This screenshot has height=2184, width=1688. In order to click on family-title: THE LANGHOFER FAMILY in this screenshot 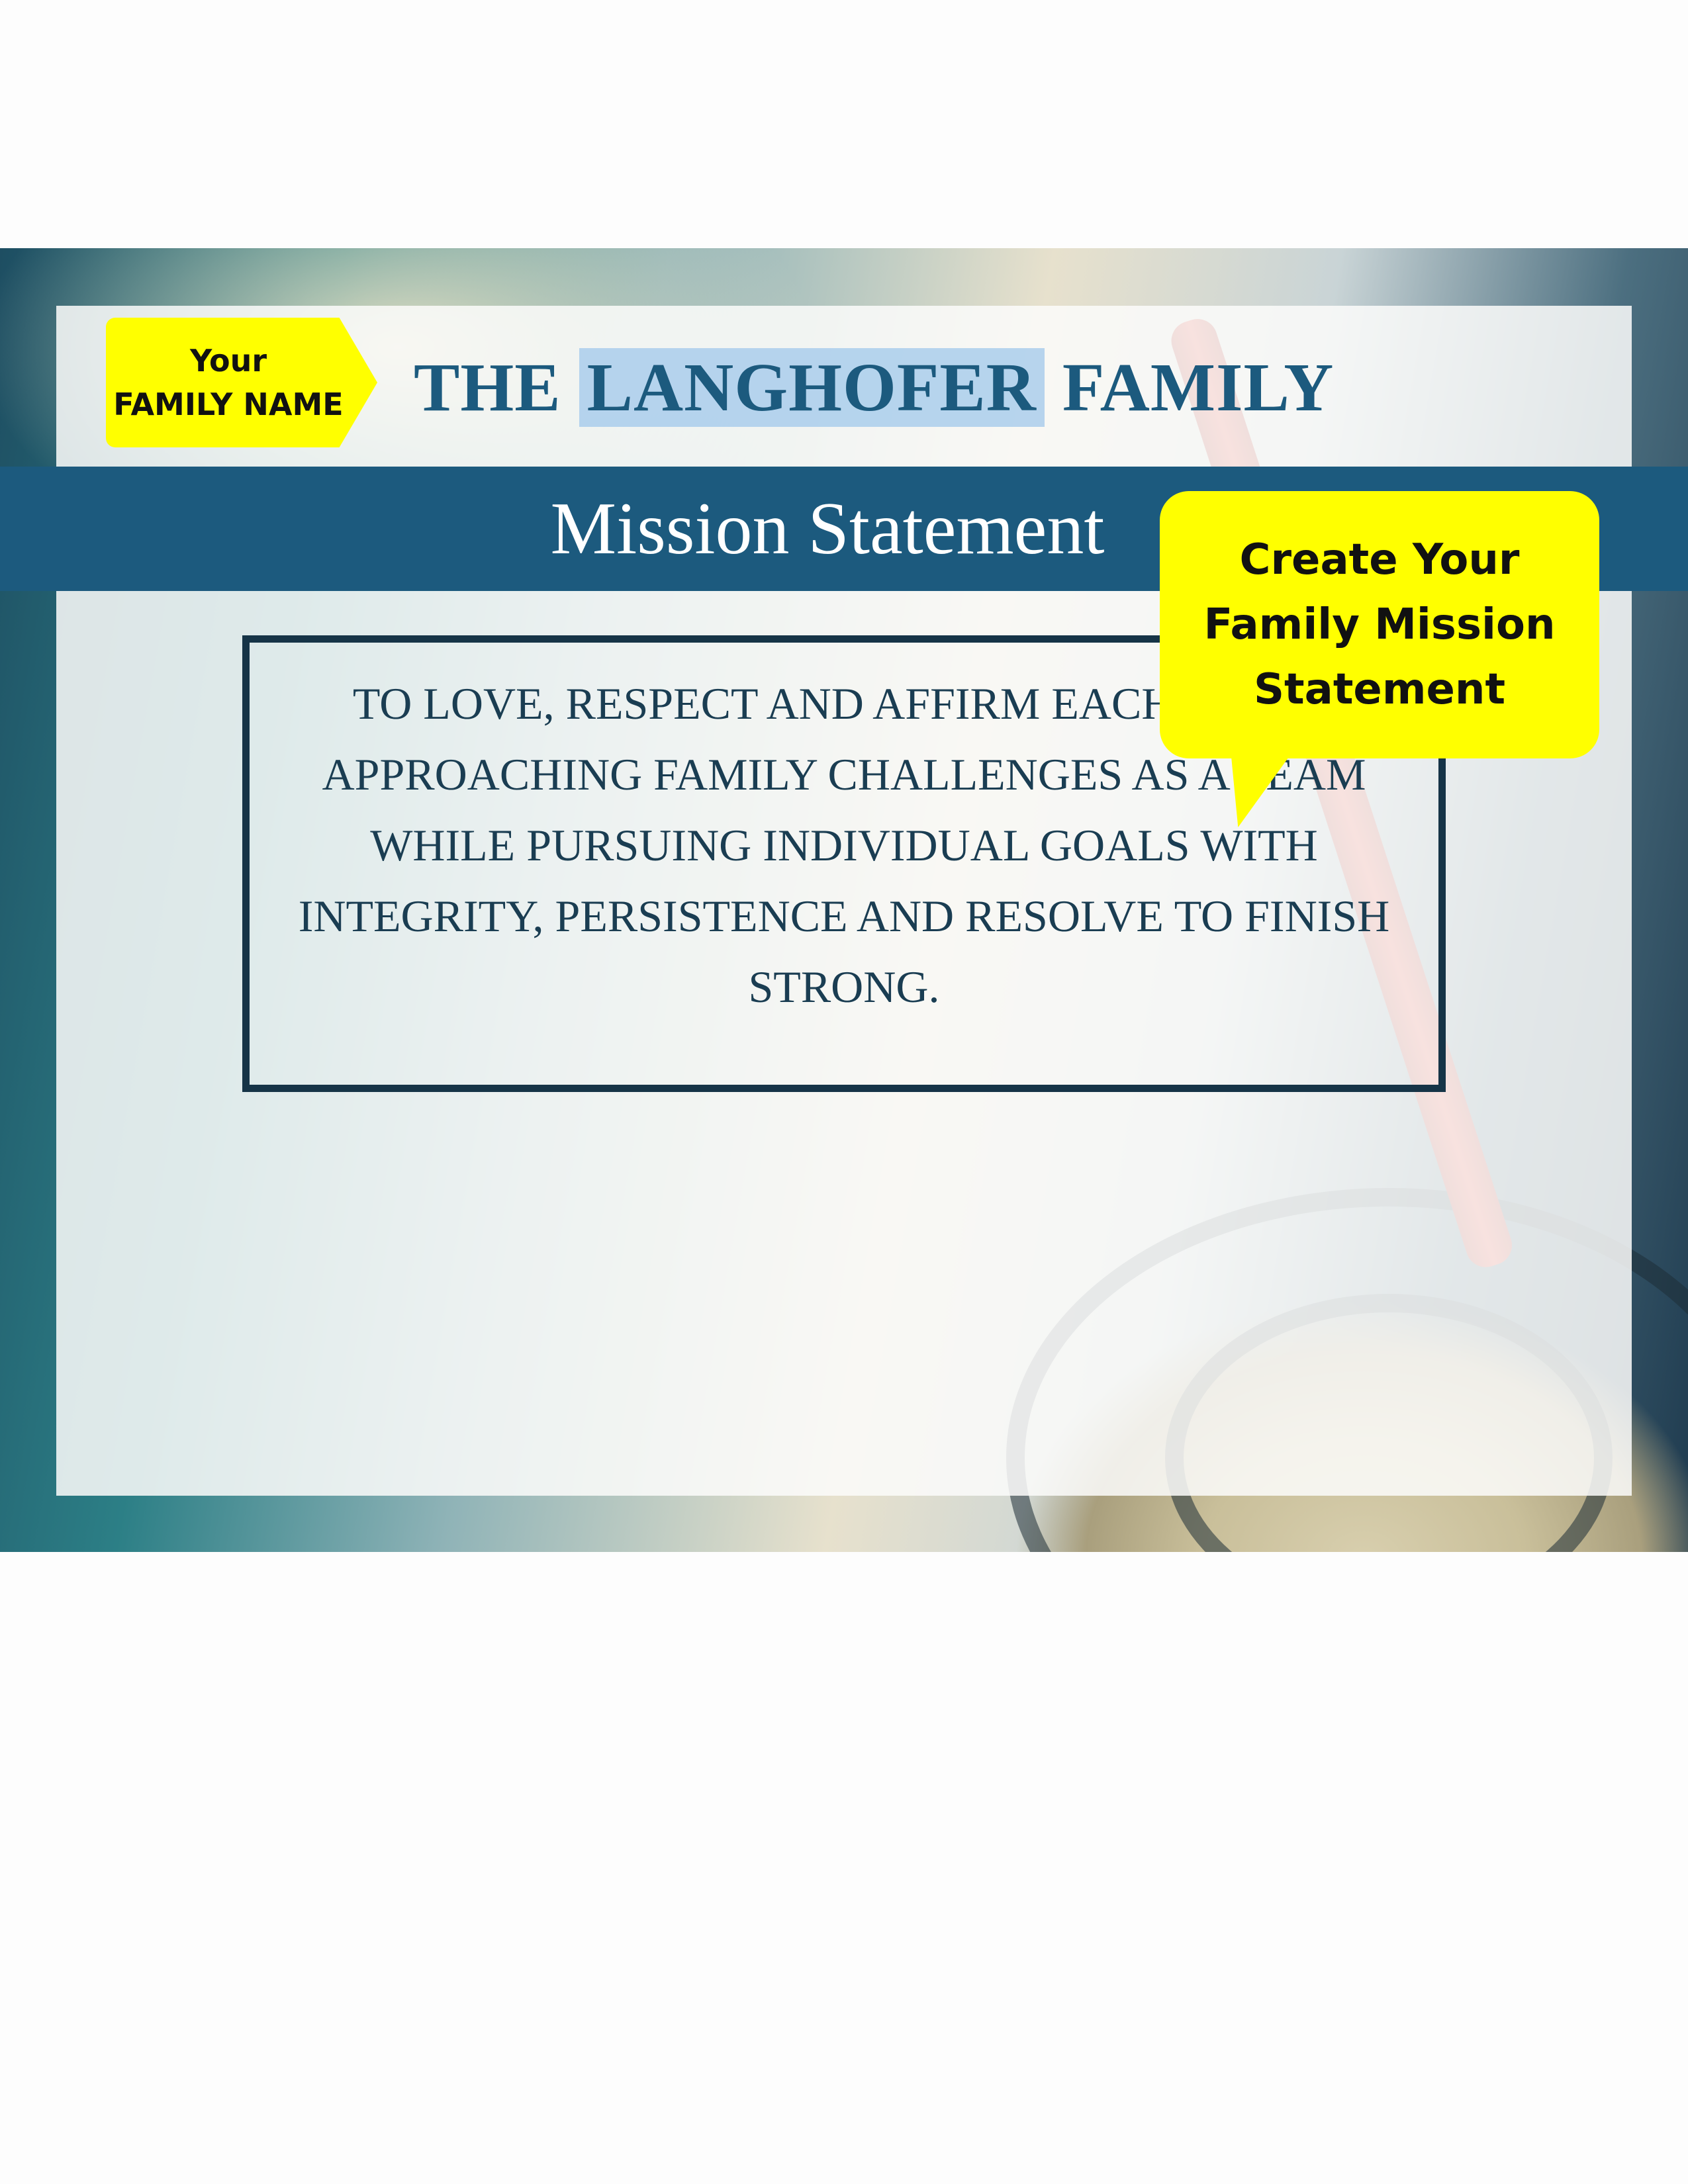, I will do `click(874, 387)`.